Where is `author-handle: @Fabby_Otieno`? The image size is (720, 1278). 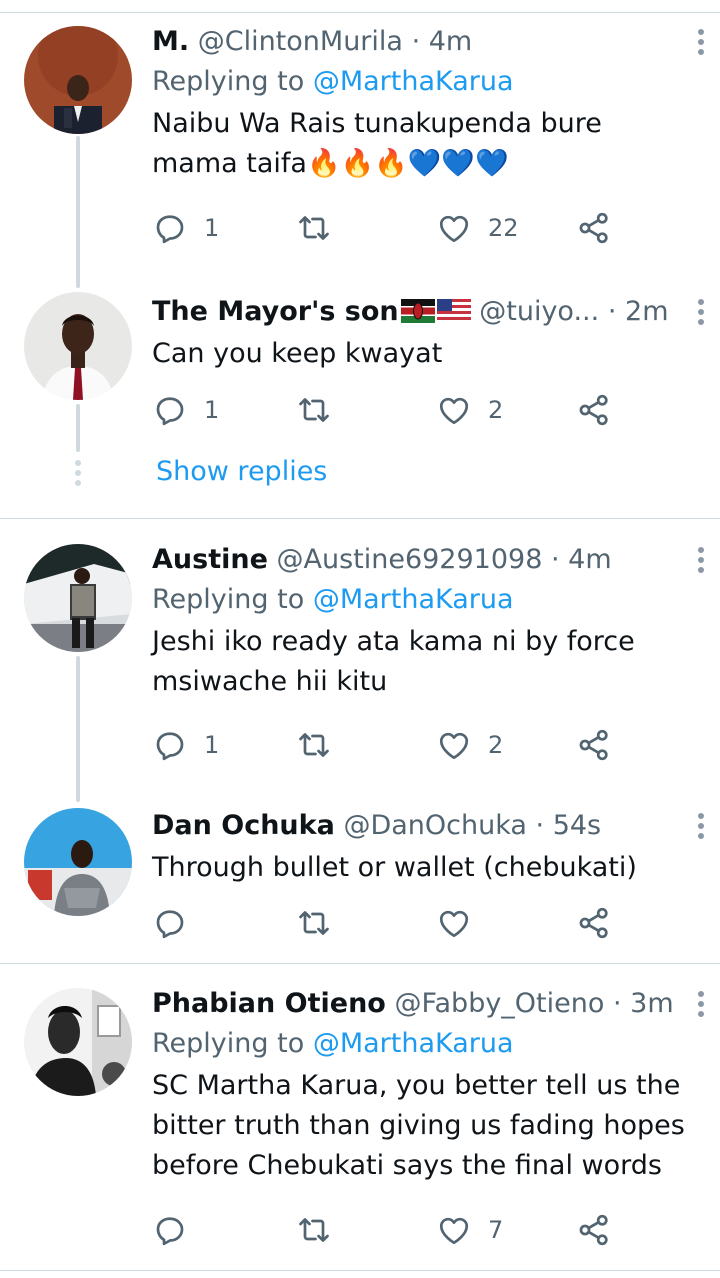
author-handle: @Fabby_Otieno is located at coordinates (499, 1003).